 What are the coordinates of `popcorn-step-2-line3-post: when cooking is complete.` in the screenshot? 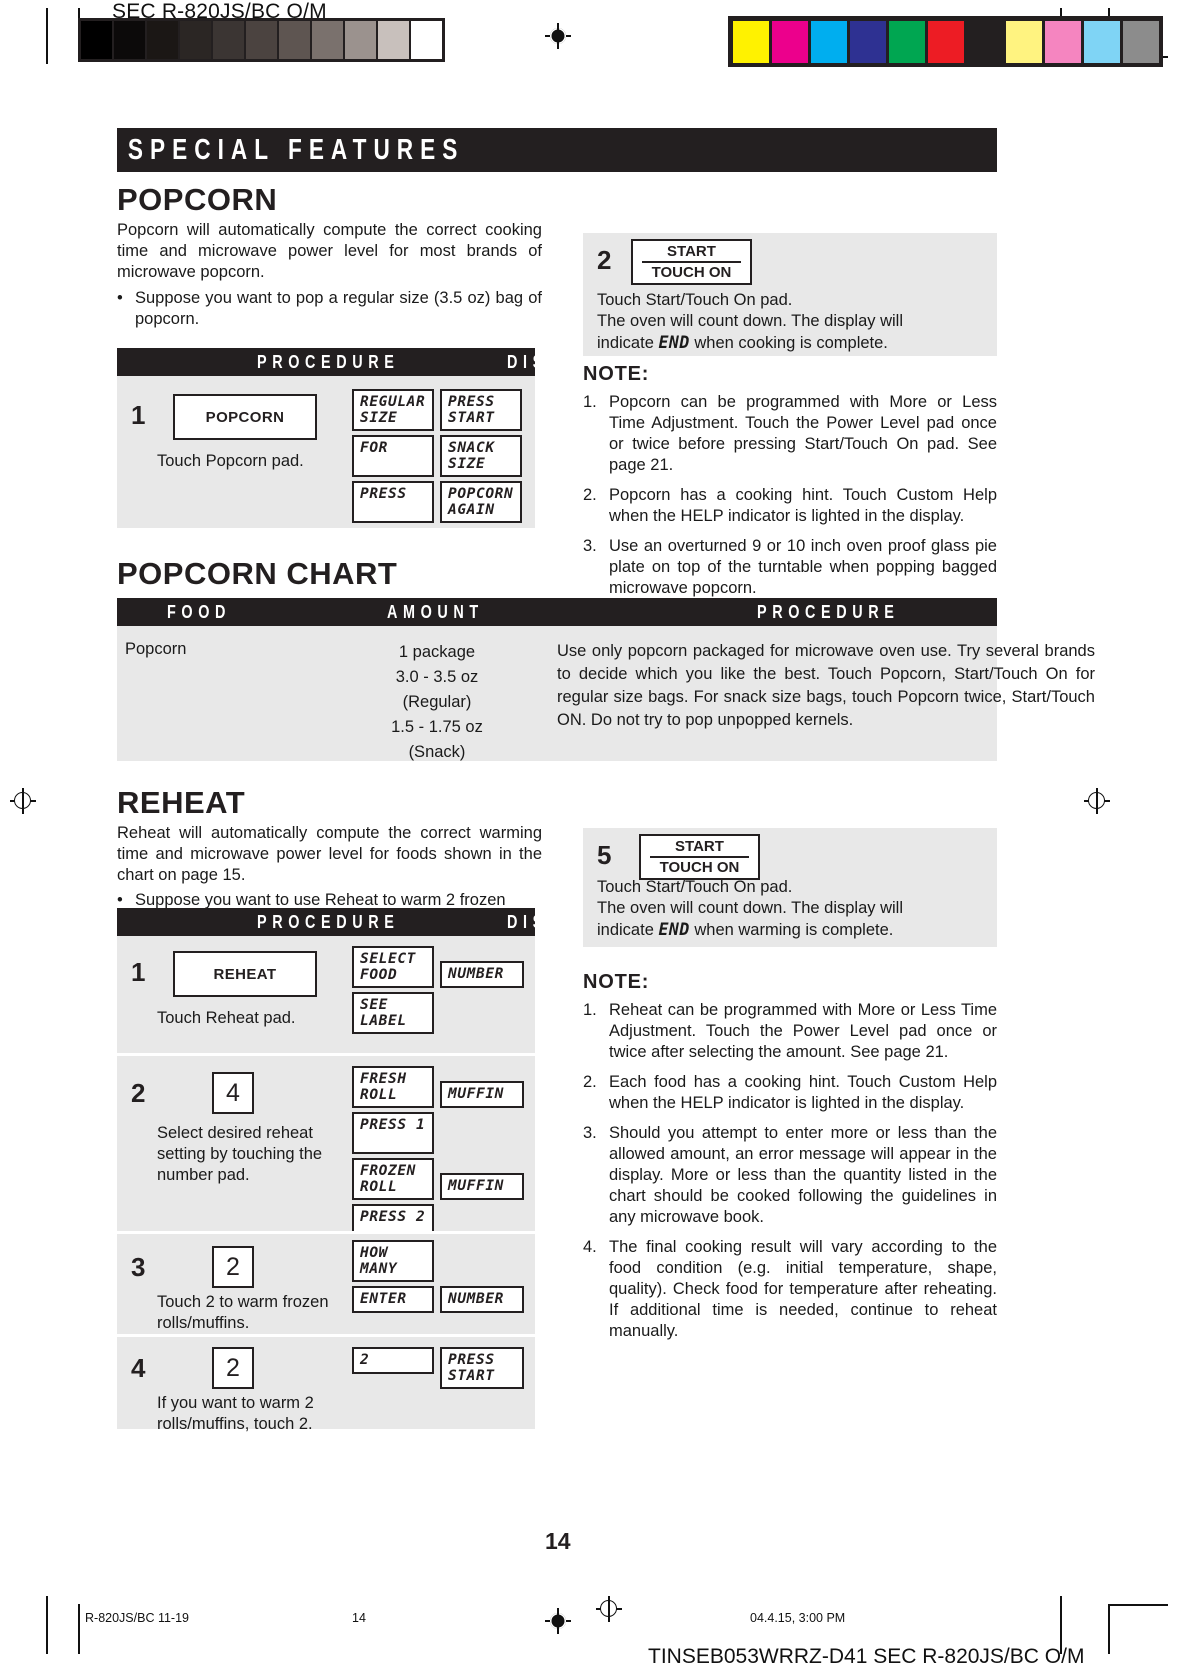 It's located at (788, 343).